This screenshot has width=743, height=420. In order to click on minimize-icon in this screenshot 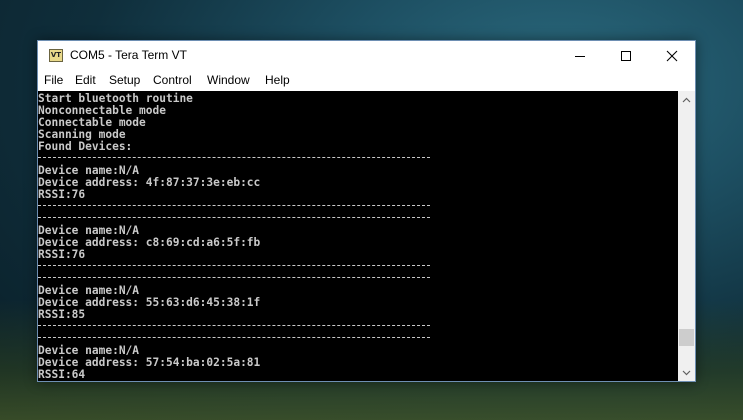, I will do `click(580, 56)`.